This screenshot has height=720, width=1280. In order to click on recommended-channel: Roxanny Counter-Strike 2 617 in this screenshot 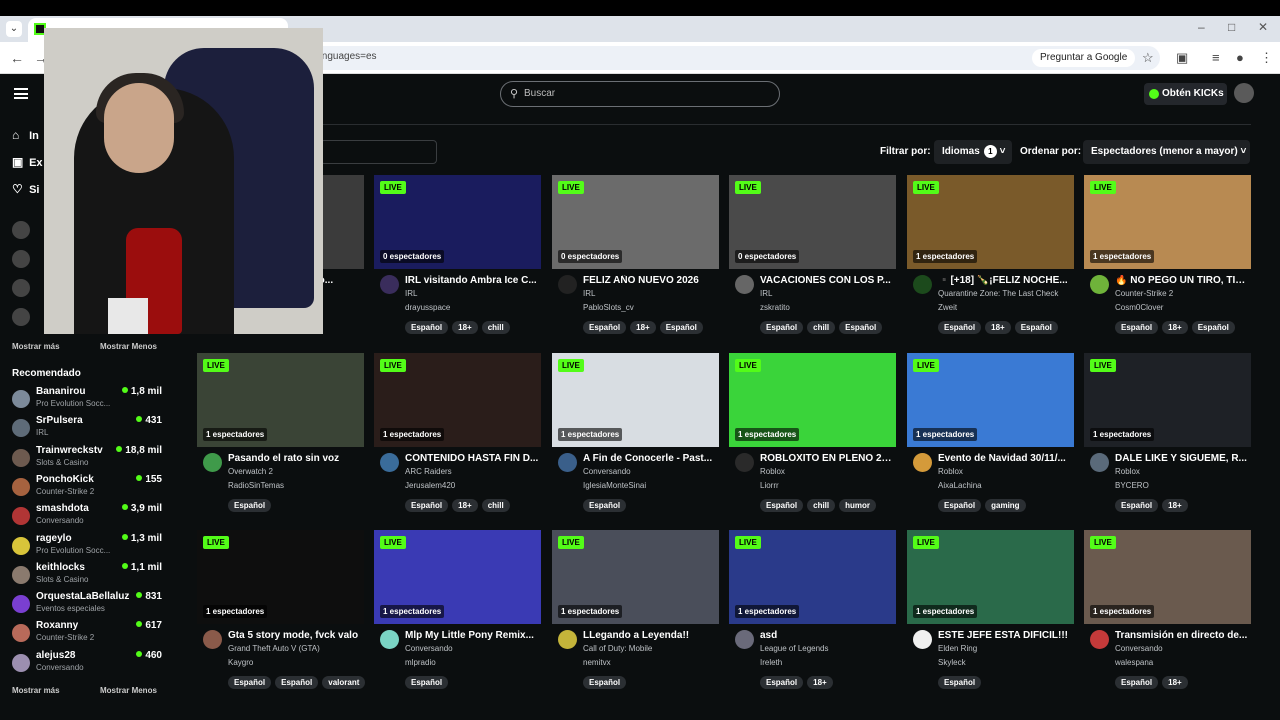, I will do `click(87, 634)`.